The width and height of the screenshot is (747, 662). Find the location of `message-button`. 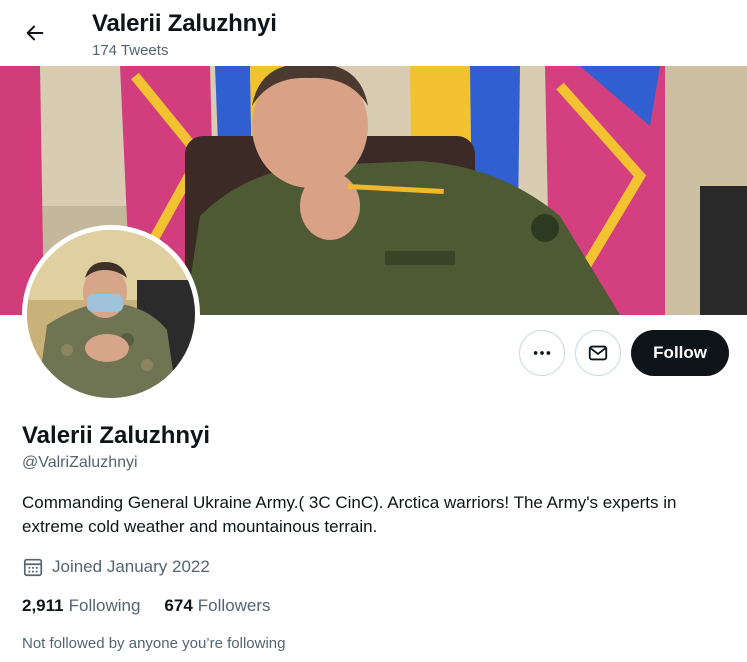

message-button is located at coordinates (598, 353).